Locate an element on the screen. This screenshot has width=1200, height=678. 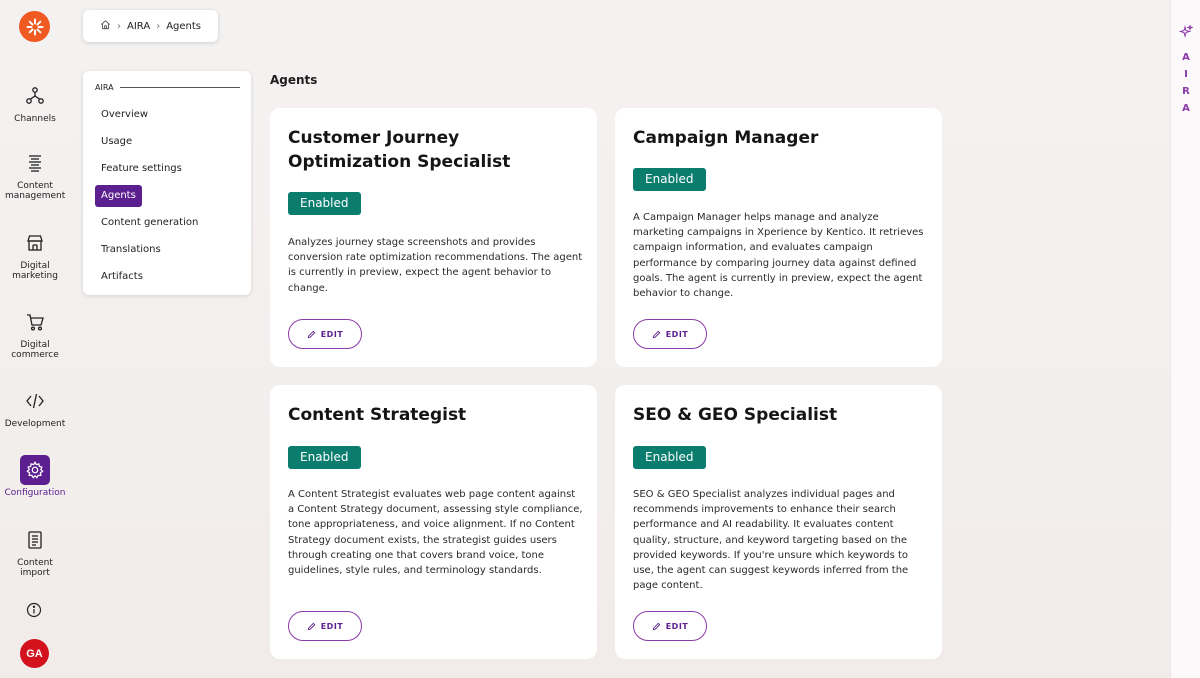
agent-card-title: Customer Journey Optimization Specialist is located at coordinates (399, 150).